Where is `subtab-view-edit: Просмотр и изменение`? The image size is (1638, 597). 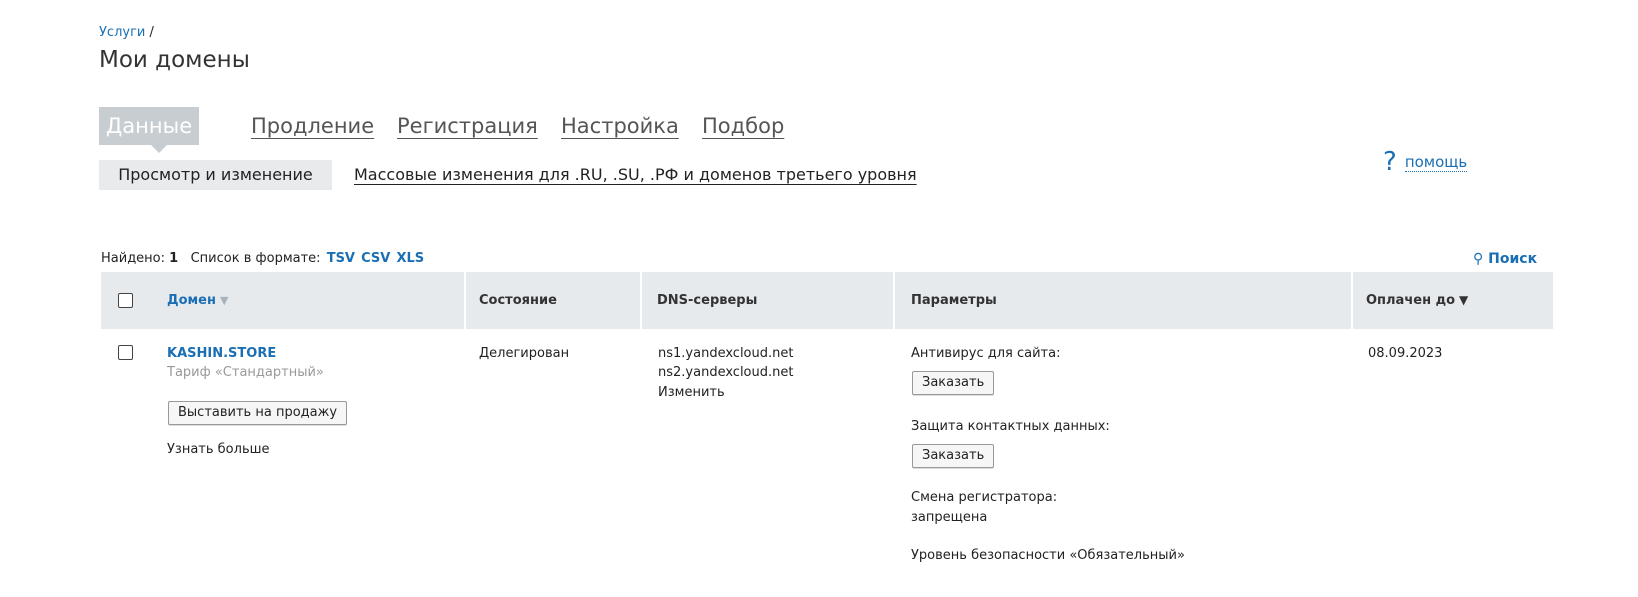 subtab-view-edit: Просмотр и изменение is located at coordinates (215, 175).